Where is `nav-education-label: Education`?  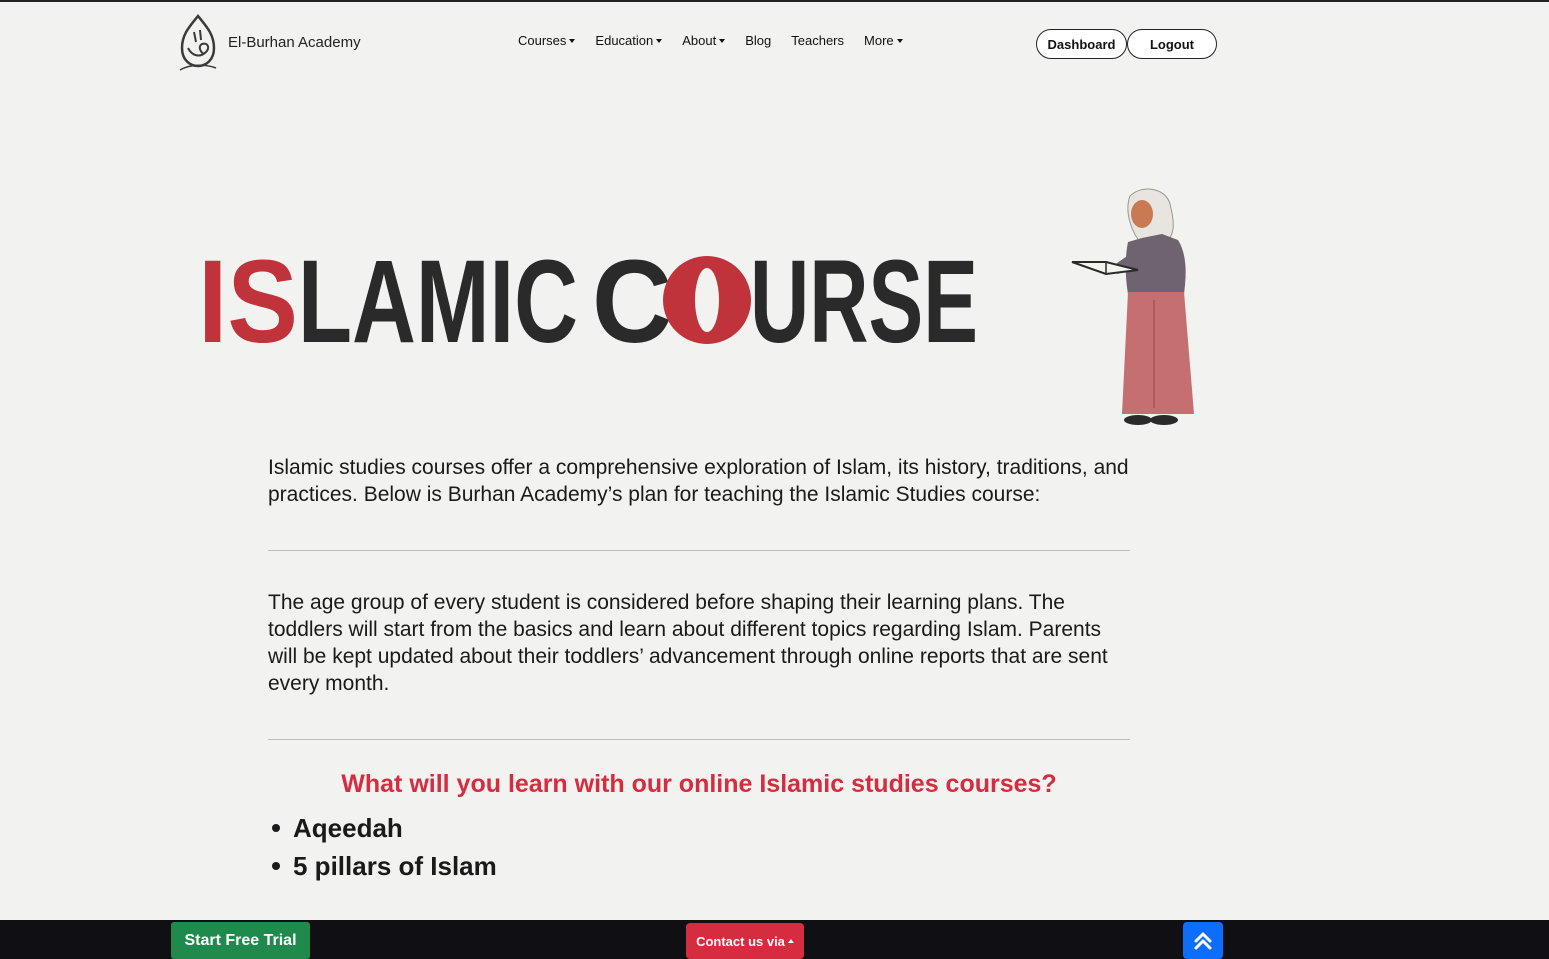
nav-education-label: Education is located at coordinates (624, 40).